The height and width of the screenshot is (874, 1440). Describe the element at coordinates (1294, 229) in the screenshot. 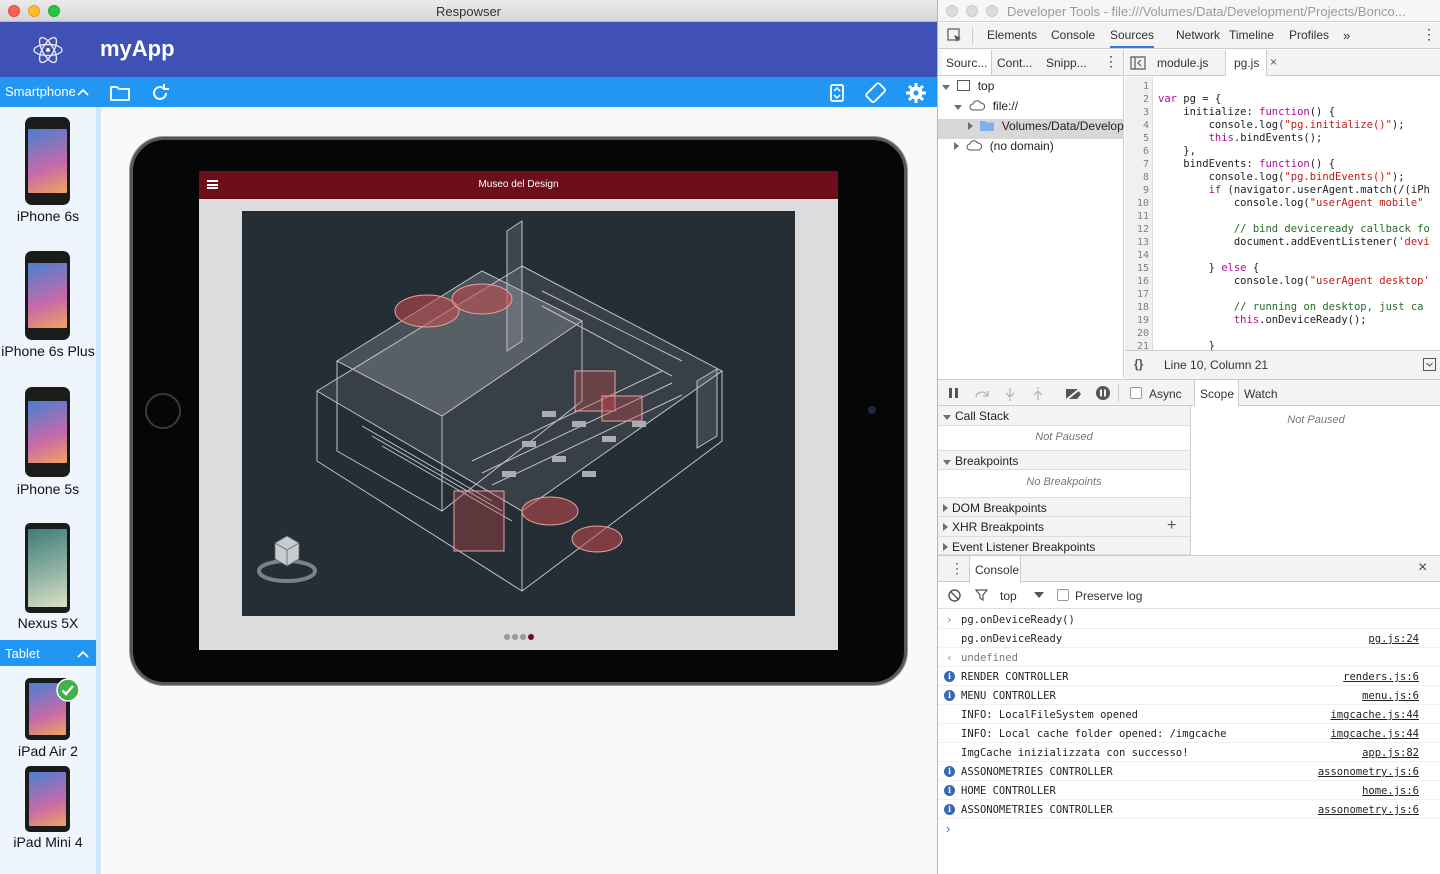

I see `code-line: // bind deviceready callback fo` at that location.